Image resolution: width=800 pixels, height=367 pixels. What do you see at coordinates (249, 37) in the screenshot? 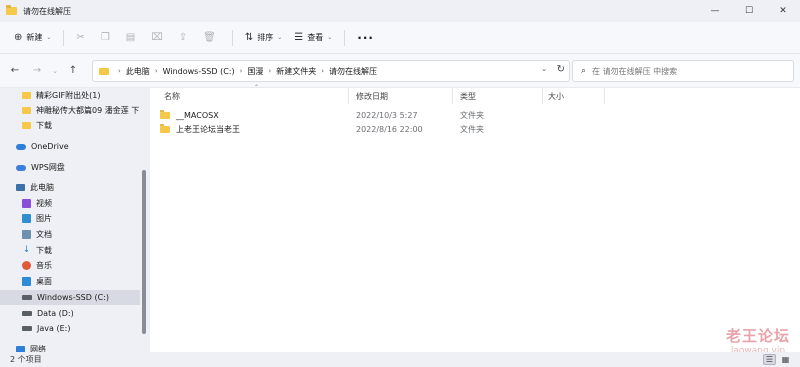
I see `sort-icon: ⇅` at bounding box center [249, 37].